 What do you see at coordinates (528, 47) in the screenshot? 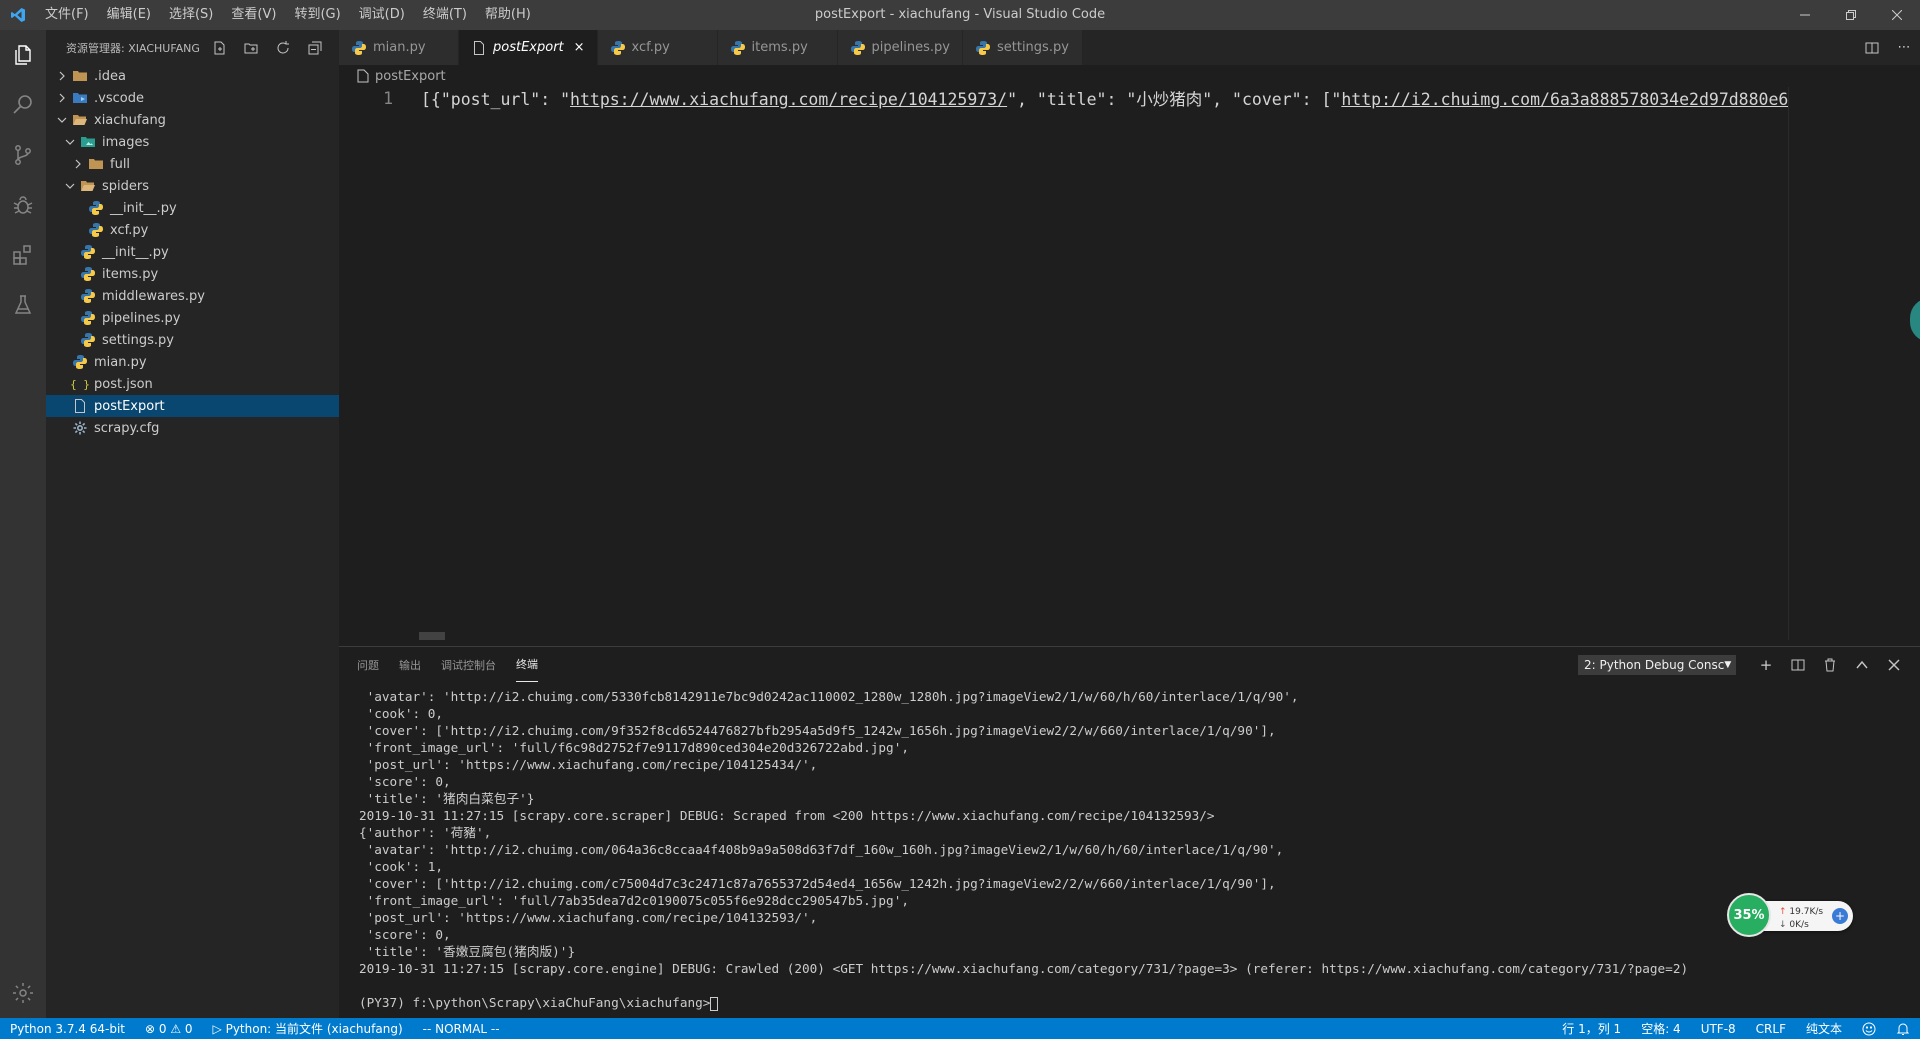
I see `editor-tab: postExport ×` at bounding box center [528, 47].